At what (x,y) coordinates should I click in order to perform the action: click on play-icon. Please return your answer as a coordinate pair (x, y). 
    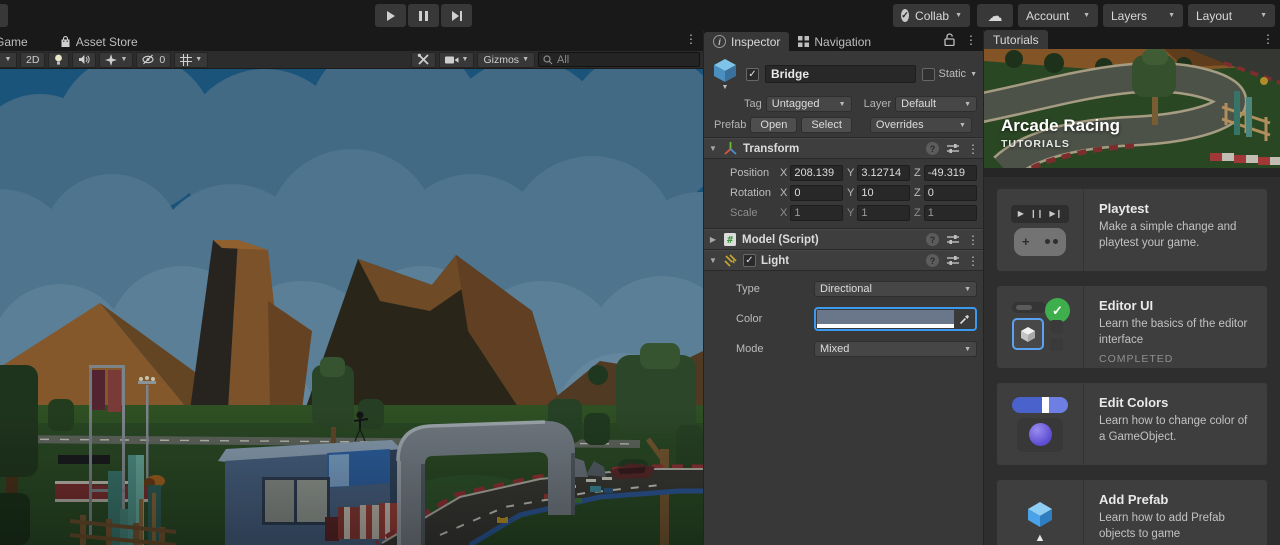
    Looking at the image, I should click on (390, 15).